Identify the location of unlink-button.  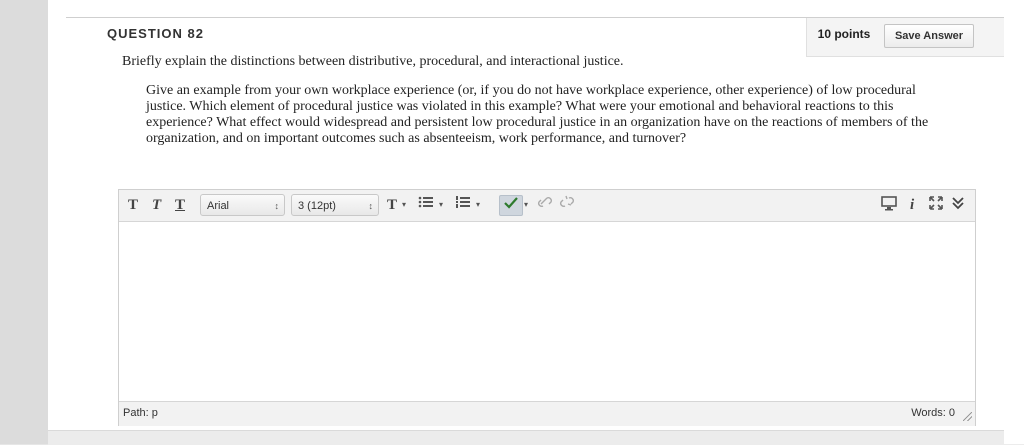
(567, 205).